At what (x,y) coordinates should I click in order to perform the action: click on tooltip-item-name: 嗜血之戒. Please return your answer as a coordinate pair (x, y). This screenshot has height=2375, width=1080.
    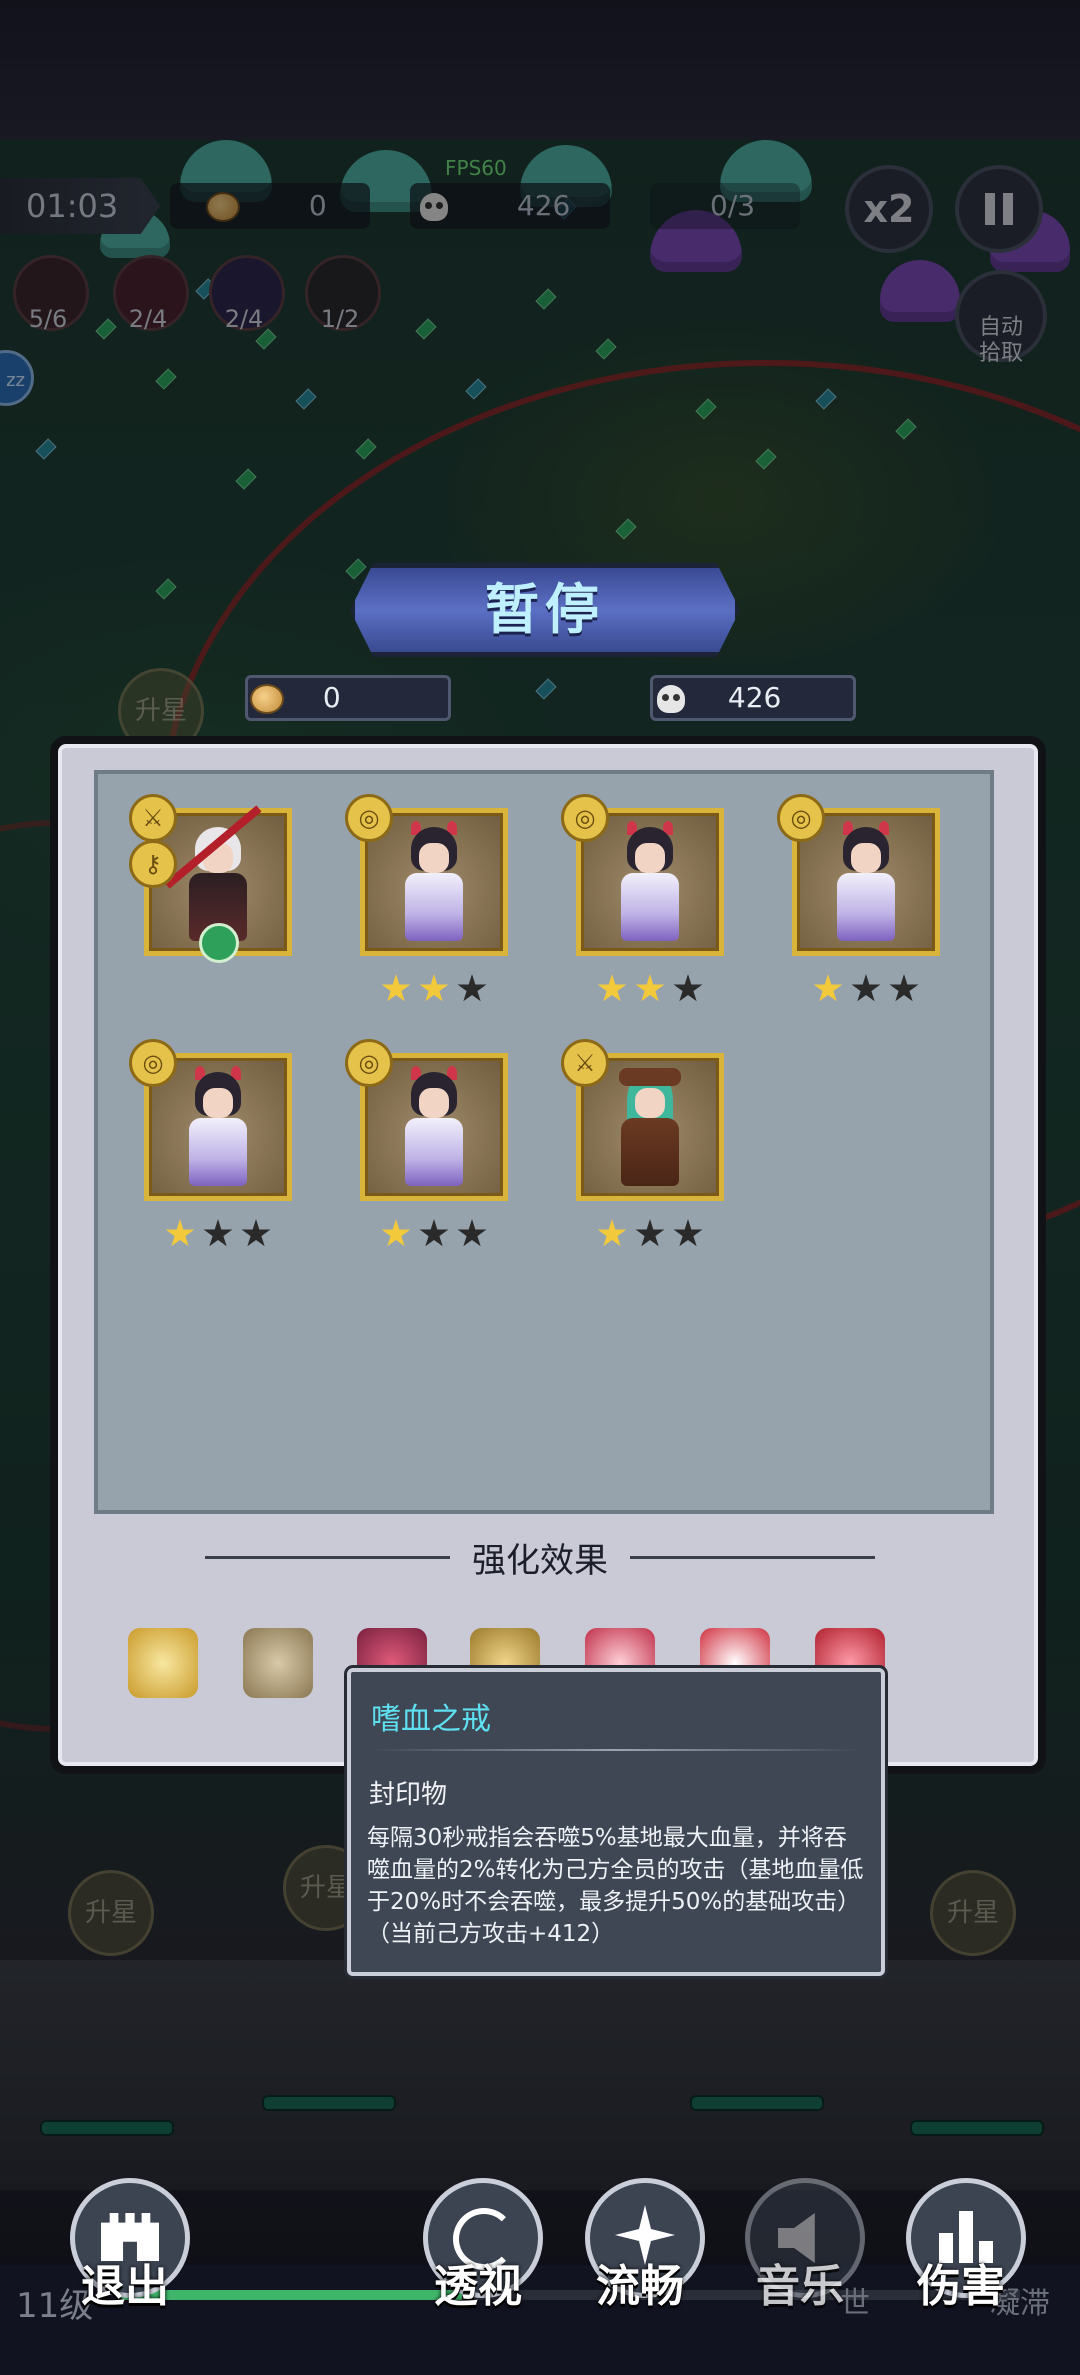
    Looking at the image, I should click on (431, 1719).